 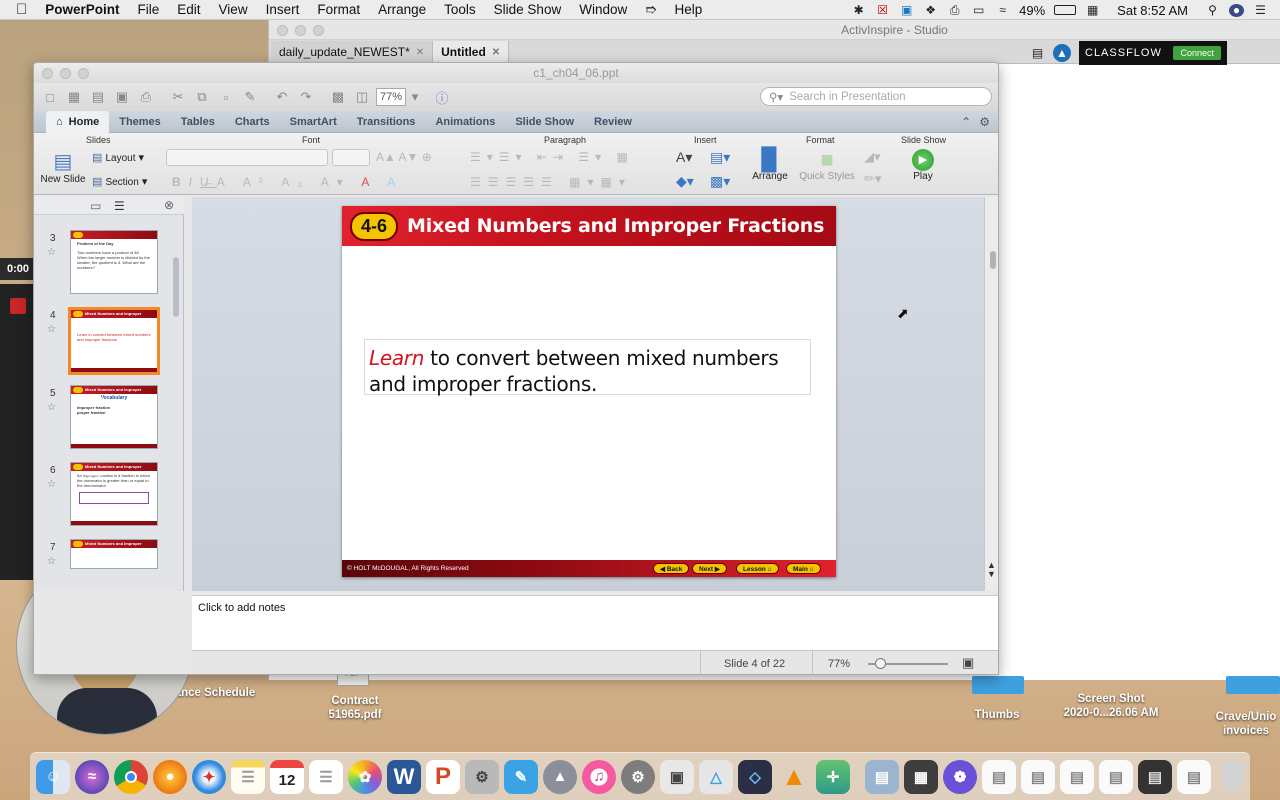 I want to click on close-box-icon: ☒, so click(x=882, y=10).